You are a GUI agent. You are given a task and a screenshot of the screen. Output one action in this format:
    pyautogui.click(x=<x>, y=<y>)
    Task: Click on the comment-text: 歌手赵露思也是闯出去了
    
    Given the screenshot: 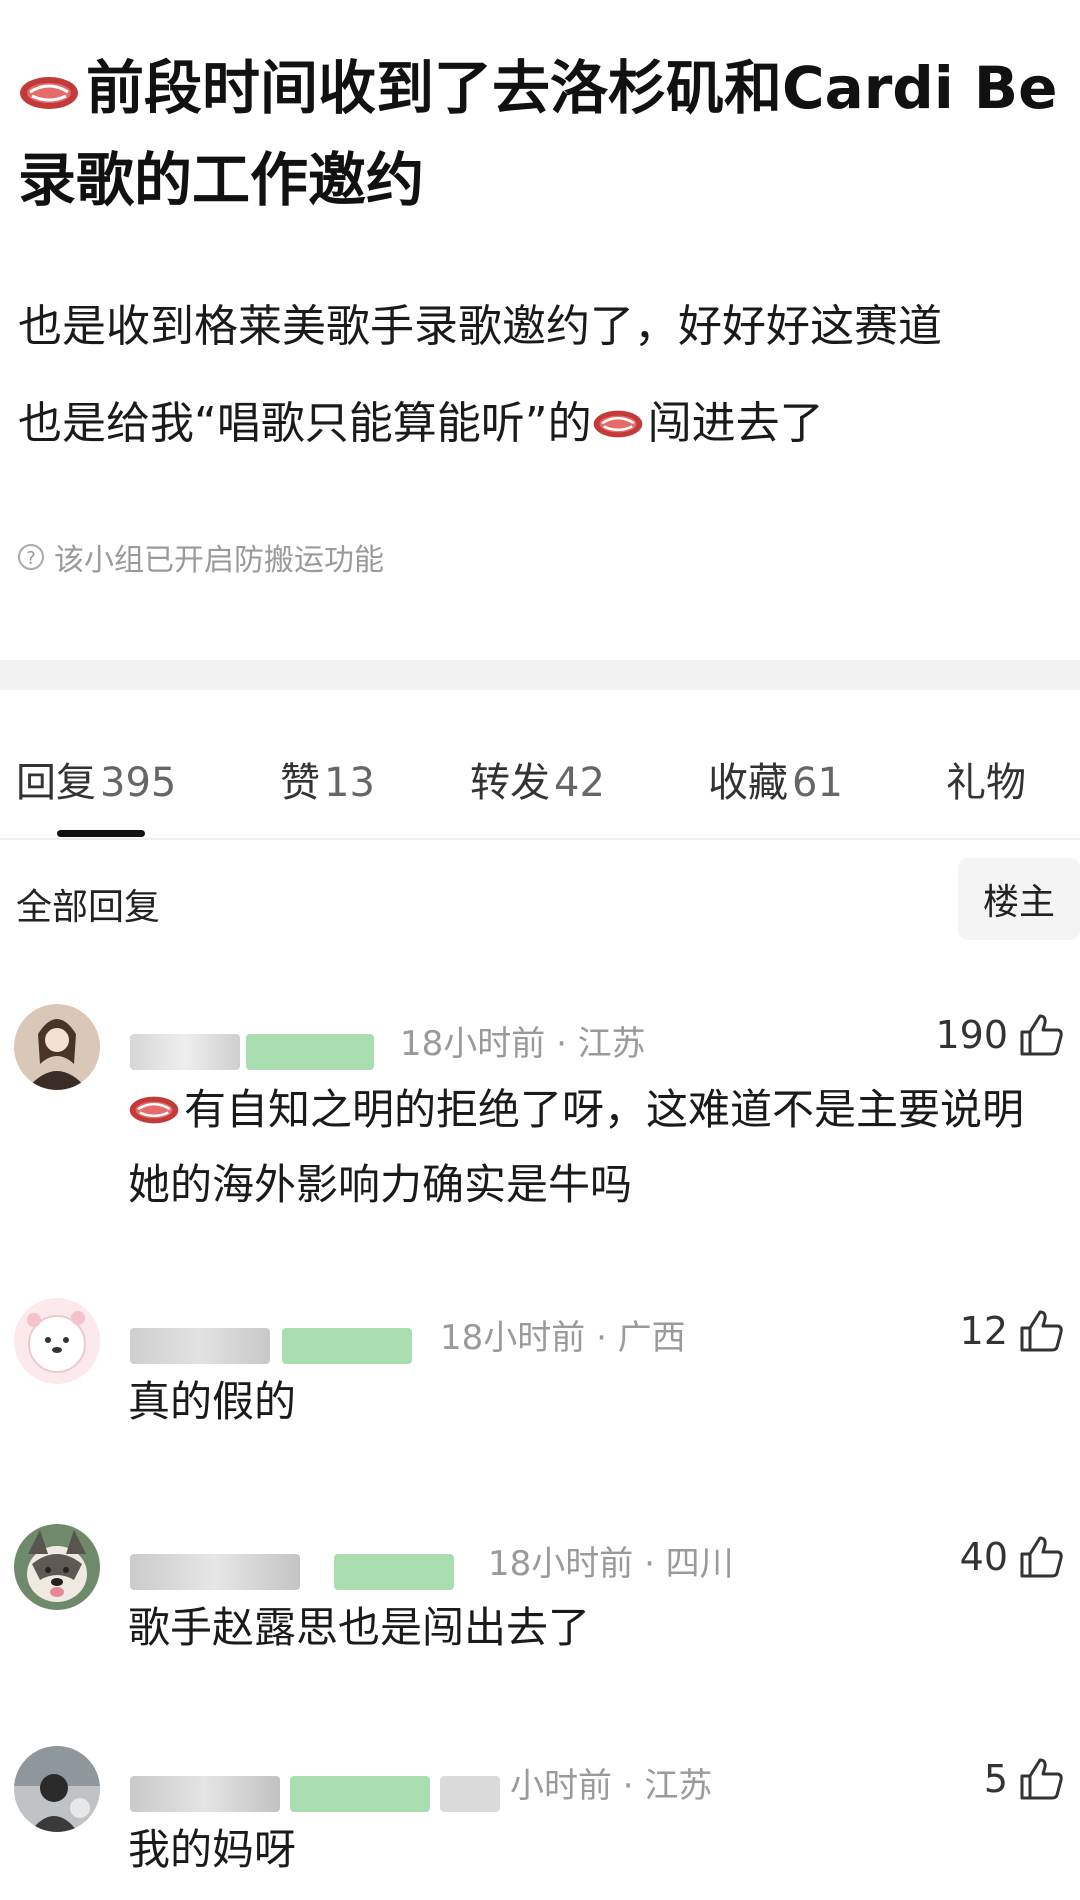 What is the action you would take?
    pyautogui.click(x=359, y=1627)
    